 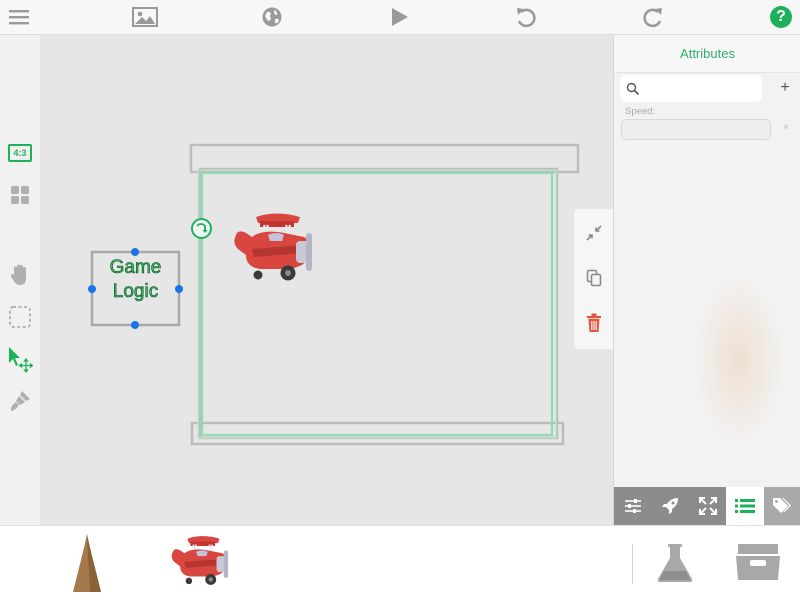 I want to click on speed-field, so click(x=696, y=129).